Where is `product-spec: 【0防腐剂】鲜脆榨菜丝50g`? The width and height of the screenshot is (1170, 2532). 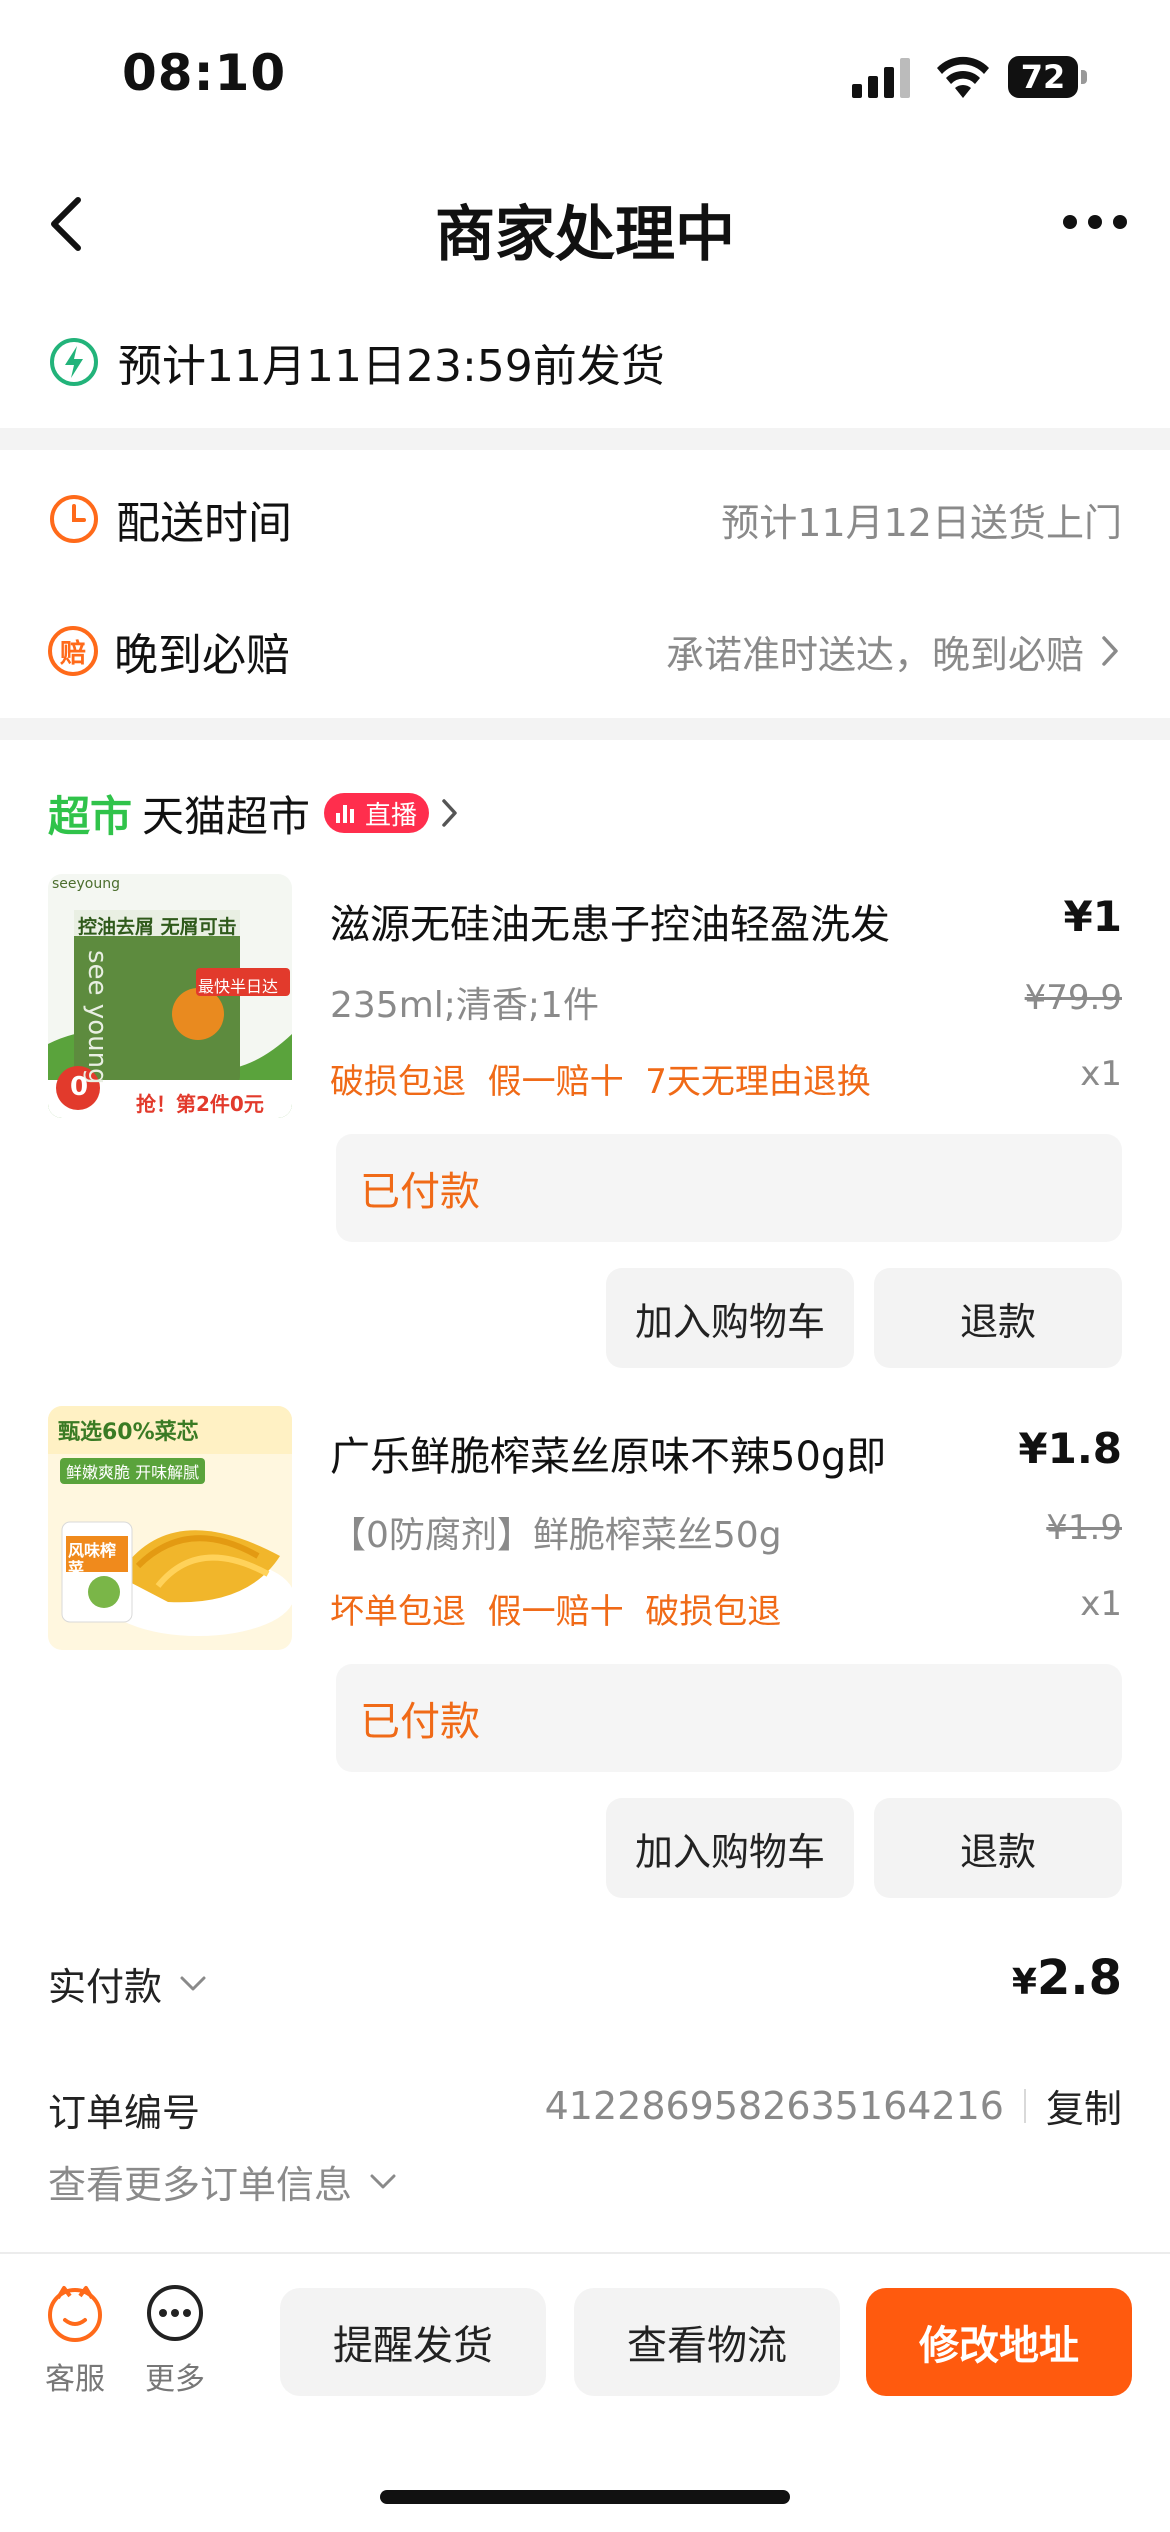 product-spec: 【0防腐剂】鲜脆榨菜丝50g is located at coordinates (556, 1535).